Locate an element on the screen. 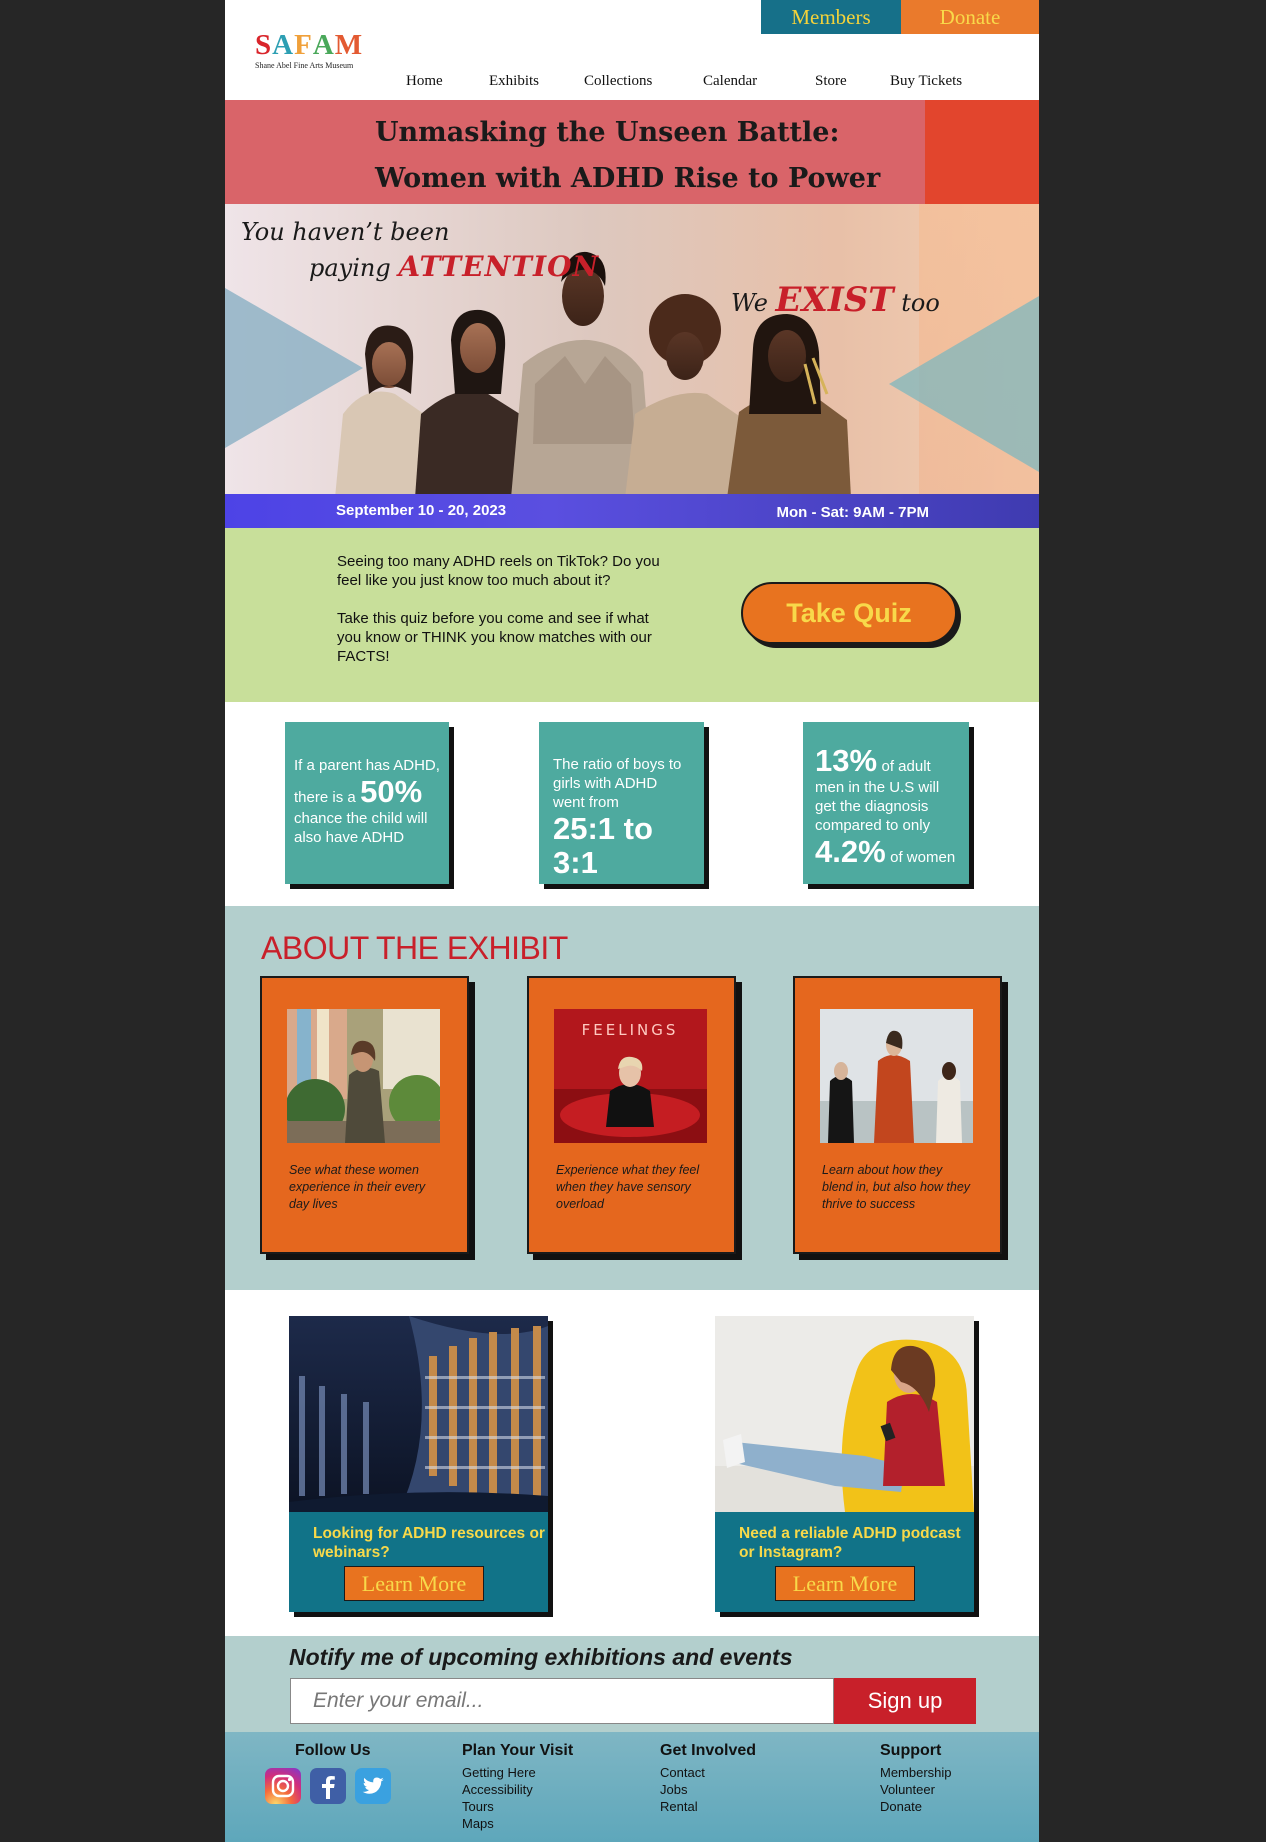 The image size is (1266, 1842). logo-wordmark: S A F A M is located at coordinates (309, 45).